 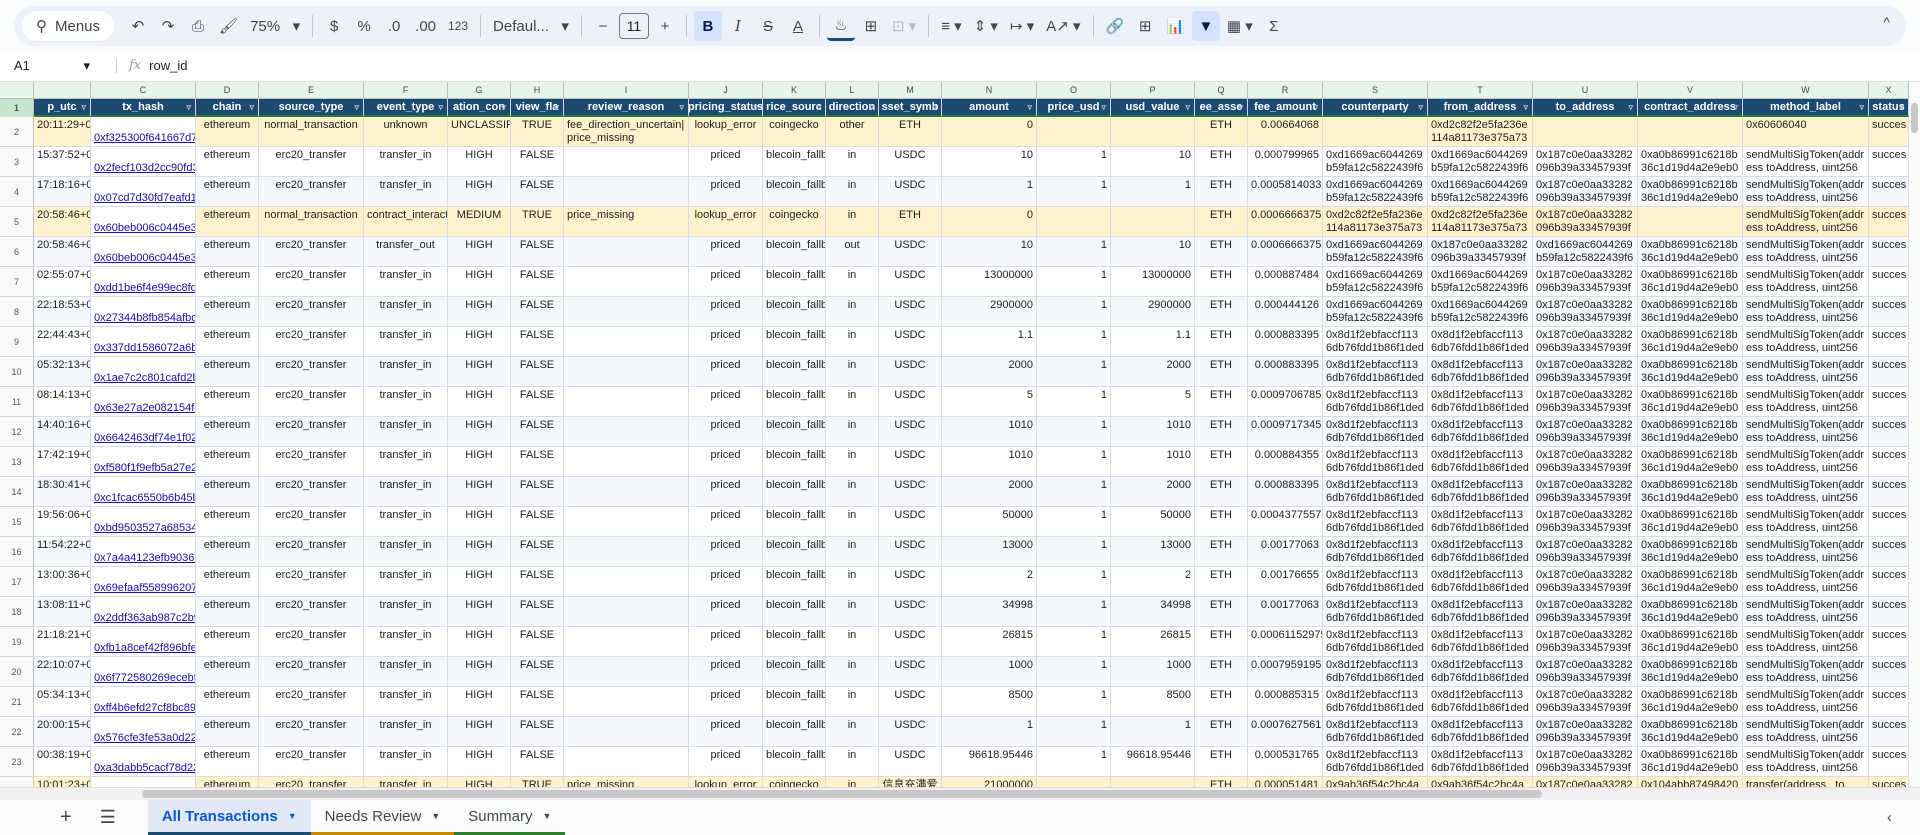 I want to click on row-header: 20, so click(x=17, y=672).